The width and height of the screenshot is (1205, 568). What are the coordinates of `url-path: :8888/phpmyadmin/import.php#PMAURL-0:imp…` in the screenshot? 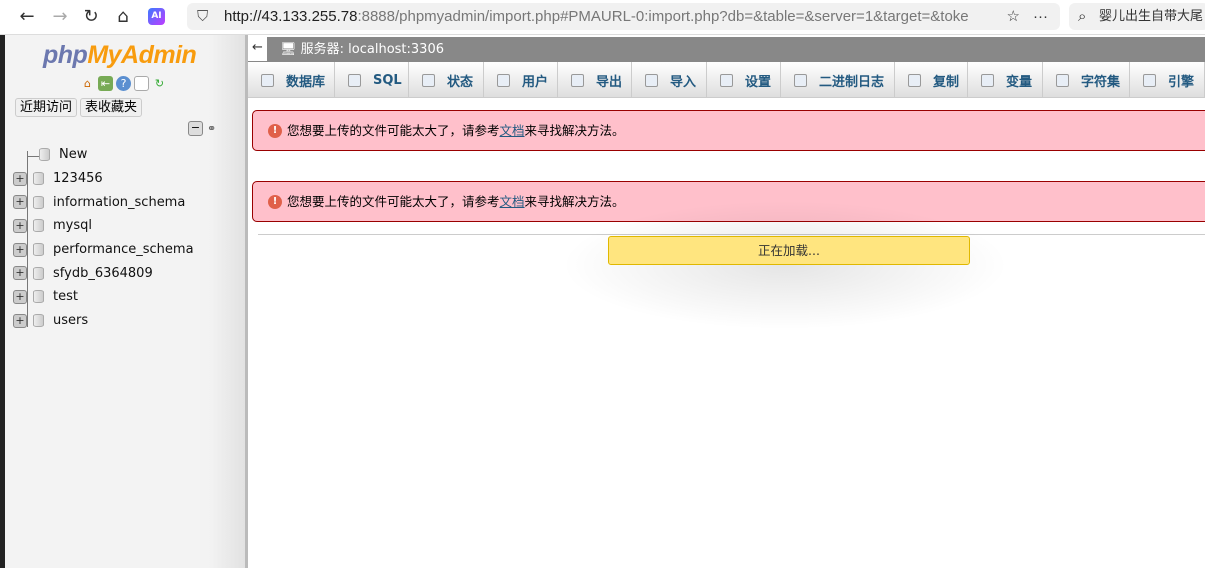 It's located at (663, 16).